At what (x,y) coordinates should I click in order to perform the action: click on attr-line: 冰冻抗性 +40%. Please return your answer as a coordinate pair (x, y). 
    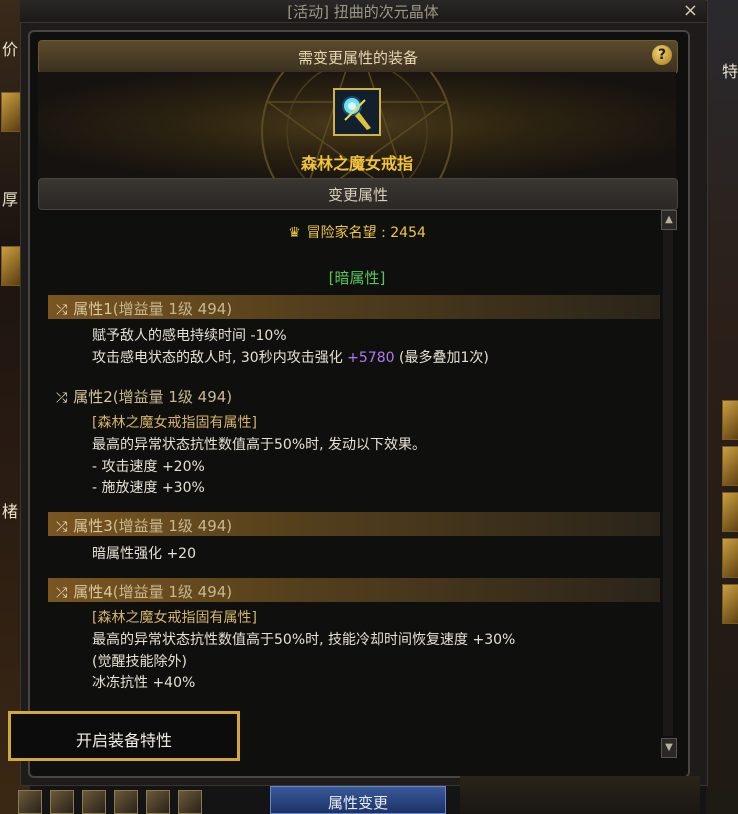
    Looking at the image, I should click on (144, 683).